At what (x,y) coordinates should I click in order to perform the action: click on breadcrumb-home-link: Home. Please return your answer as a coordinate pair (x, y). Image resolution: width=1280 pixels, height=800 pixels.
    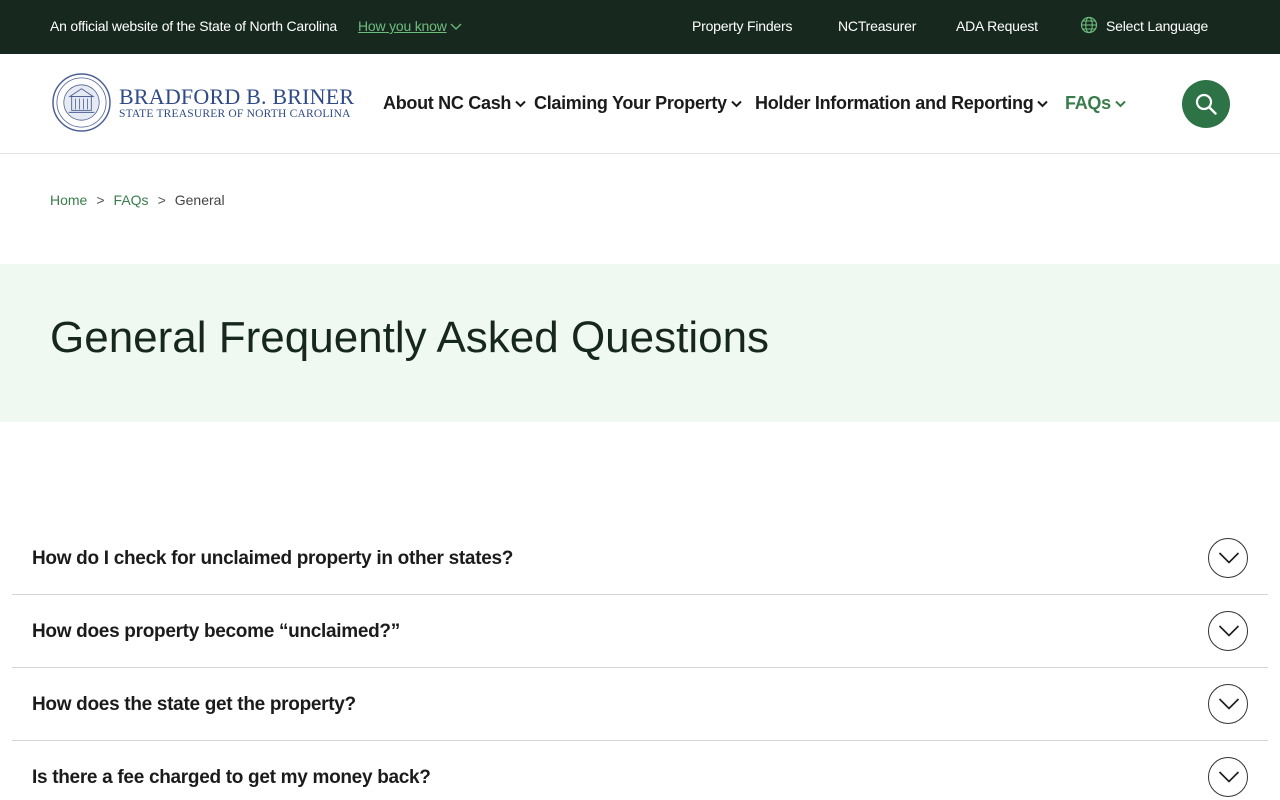
    Looking at the image, I should click on (68, 200).